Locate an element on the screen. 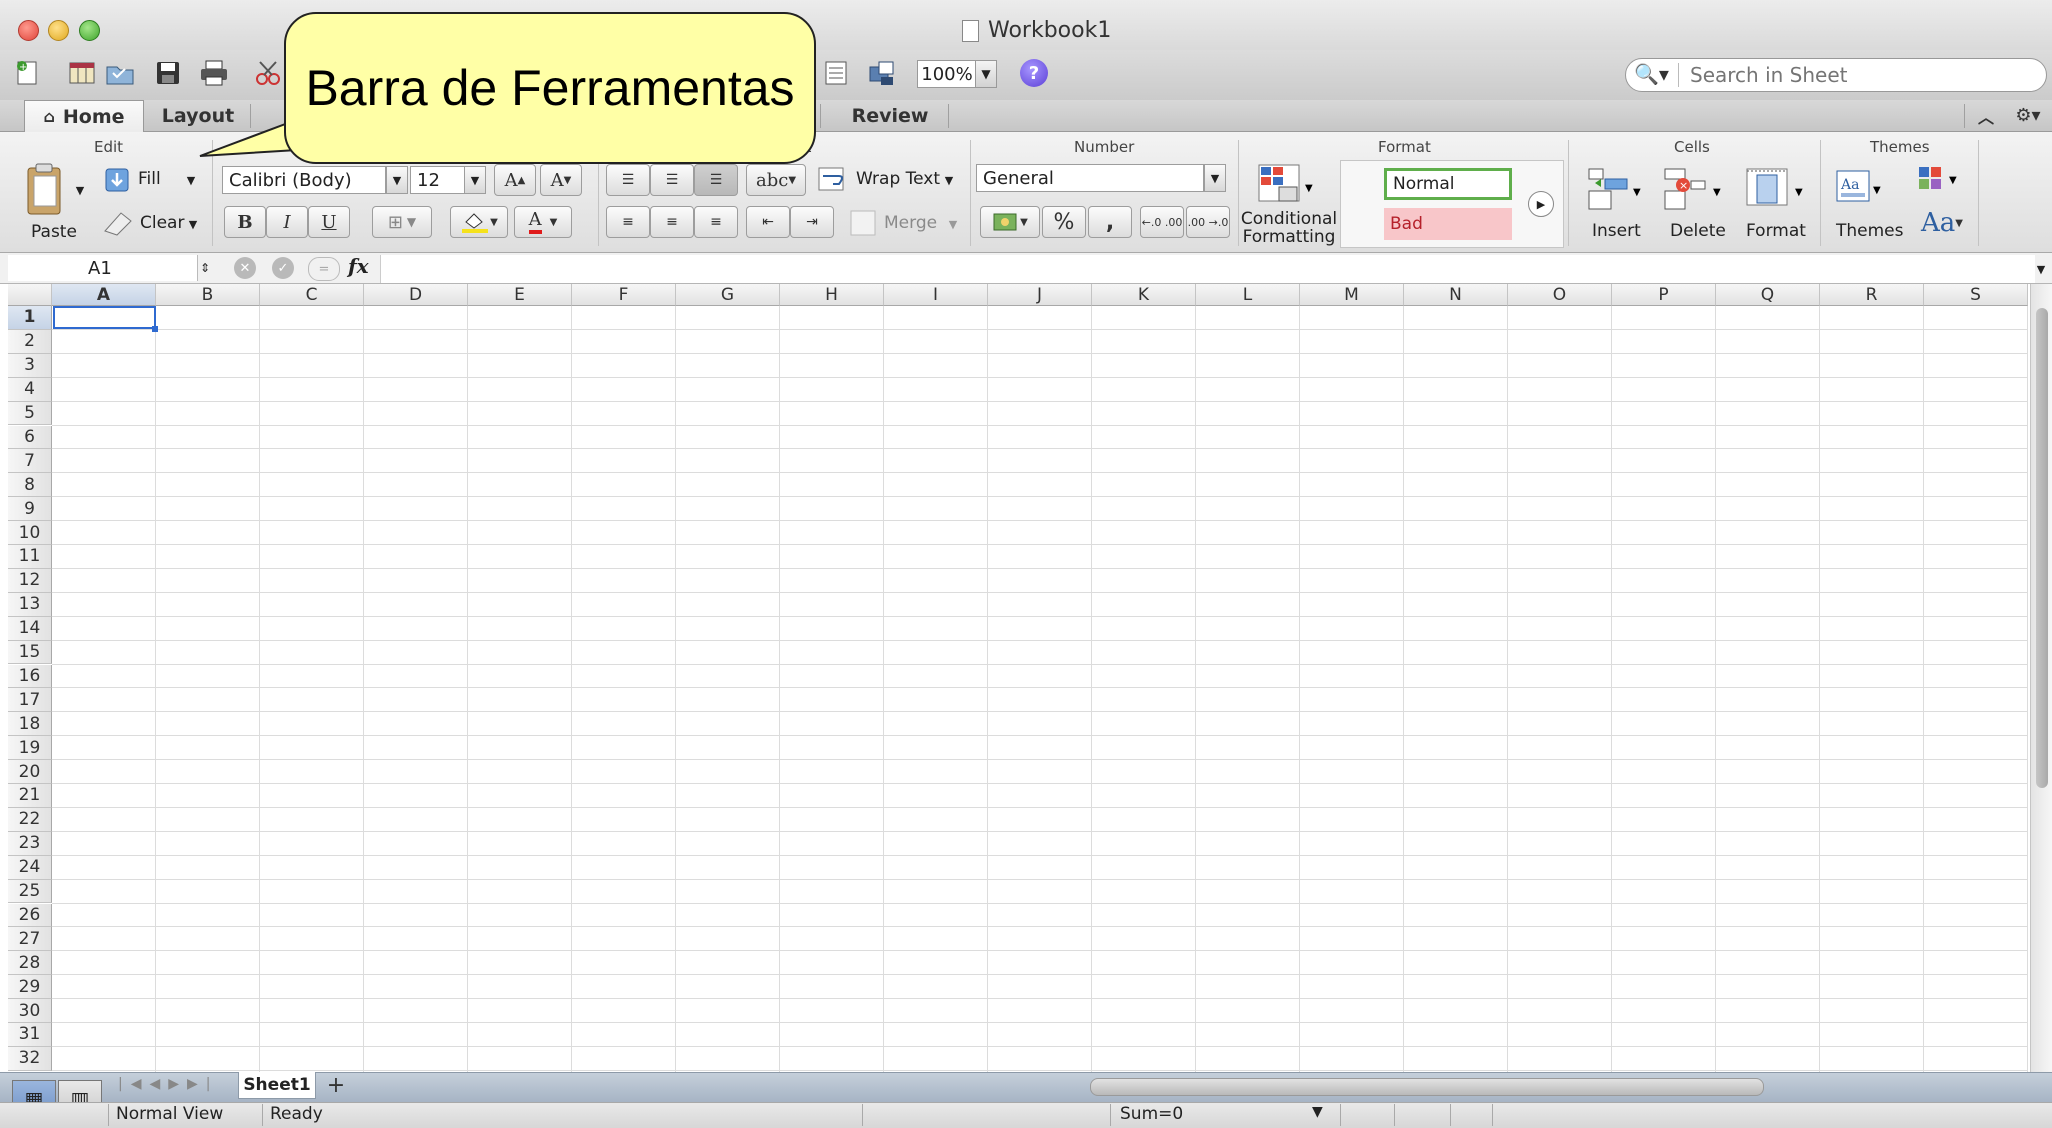 The image size is (2052, 1128). insert-label: Insert is located at coordinates (1616, 231).